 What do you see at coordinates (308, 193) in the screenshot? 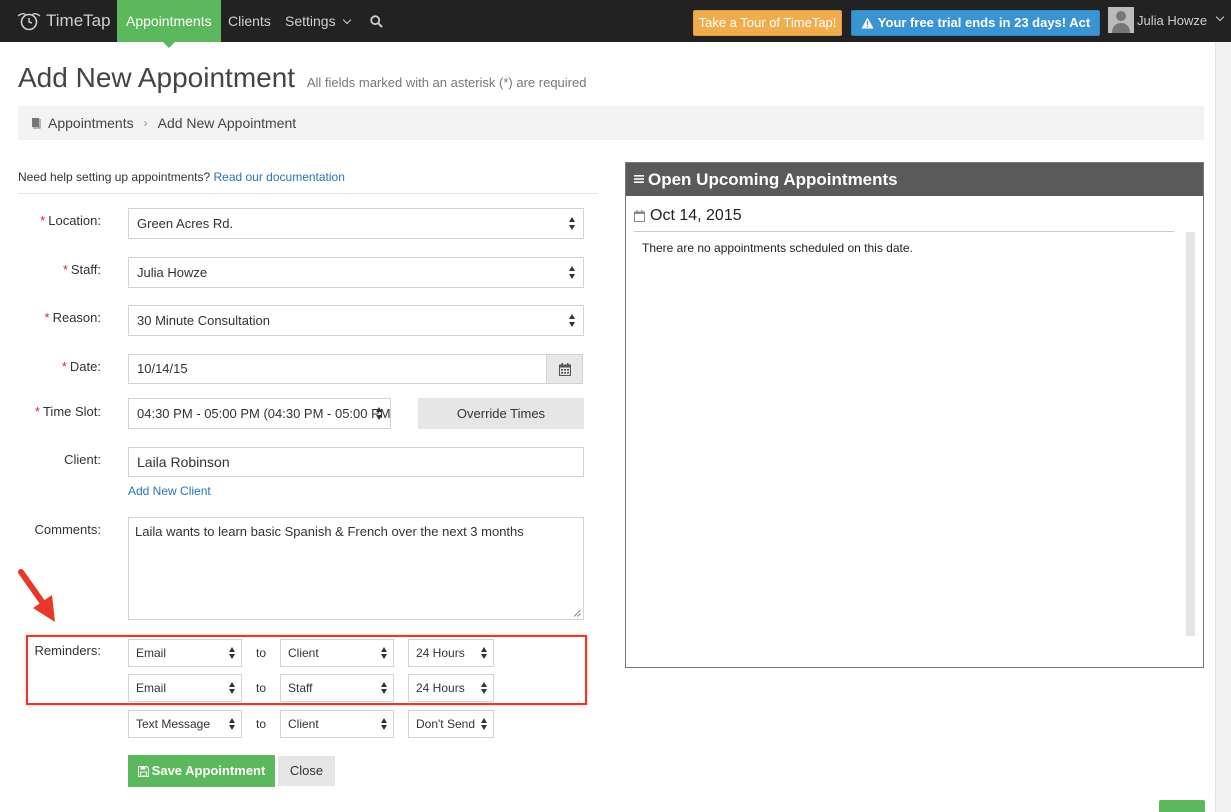
I see `divider` at bounding box center [308, 193].